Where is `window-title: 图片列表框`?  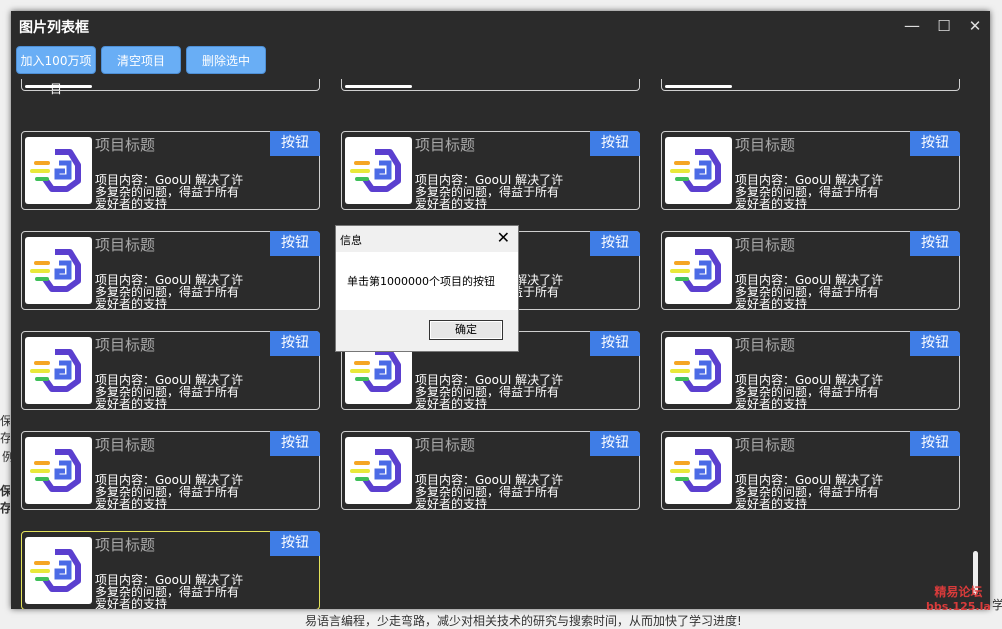
window-title: 图片列表框 is located at coordinates (54, 28).